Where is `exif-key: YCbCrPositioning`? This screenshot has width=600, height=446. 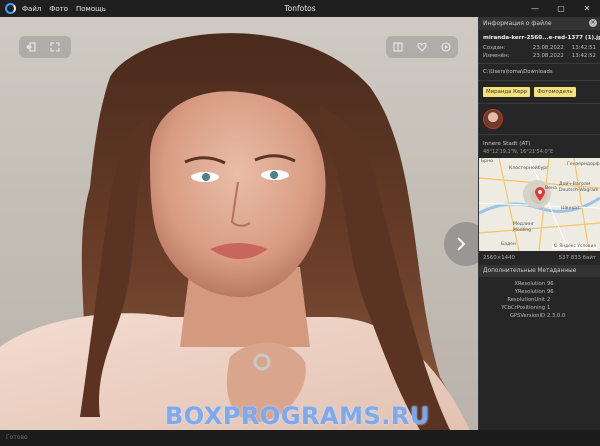
exif-key: YCbCrPositioning is located at coordinates (523, 308).